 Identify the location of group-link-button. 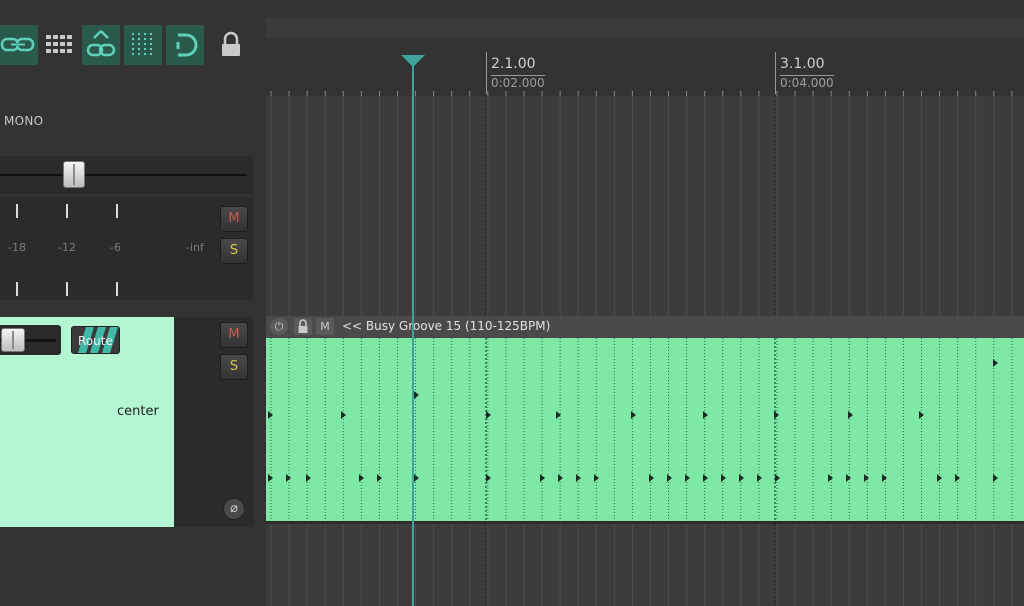
(101, 45).